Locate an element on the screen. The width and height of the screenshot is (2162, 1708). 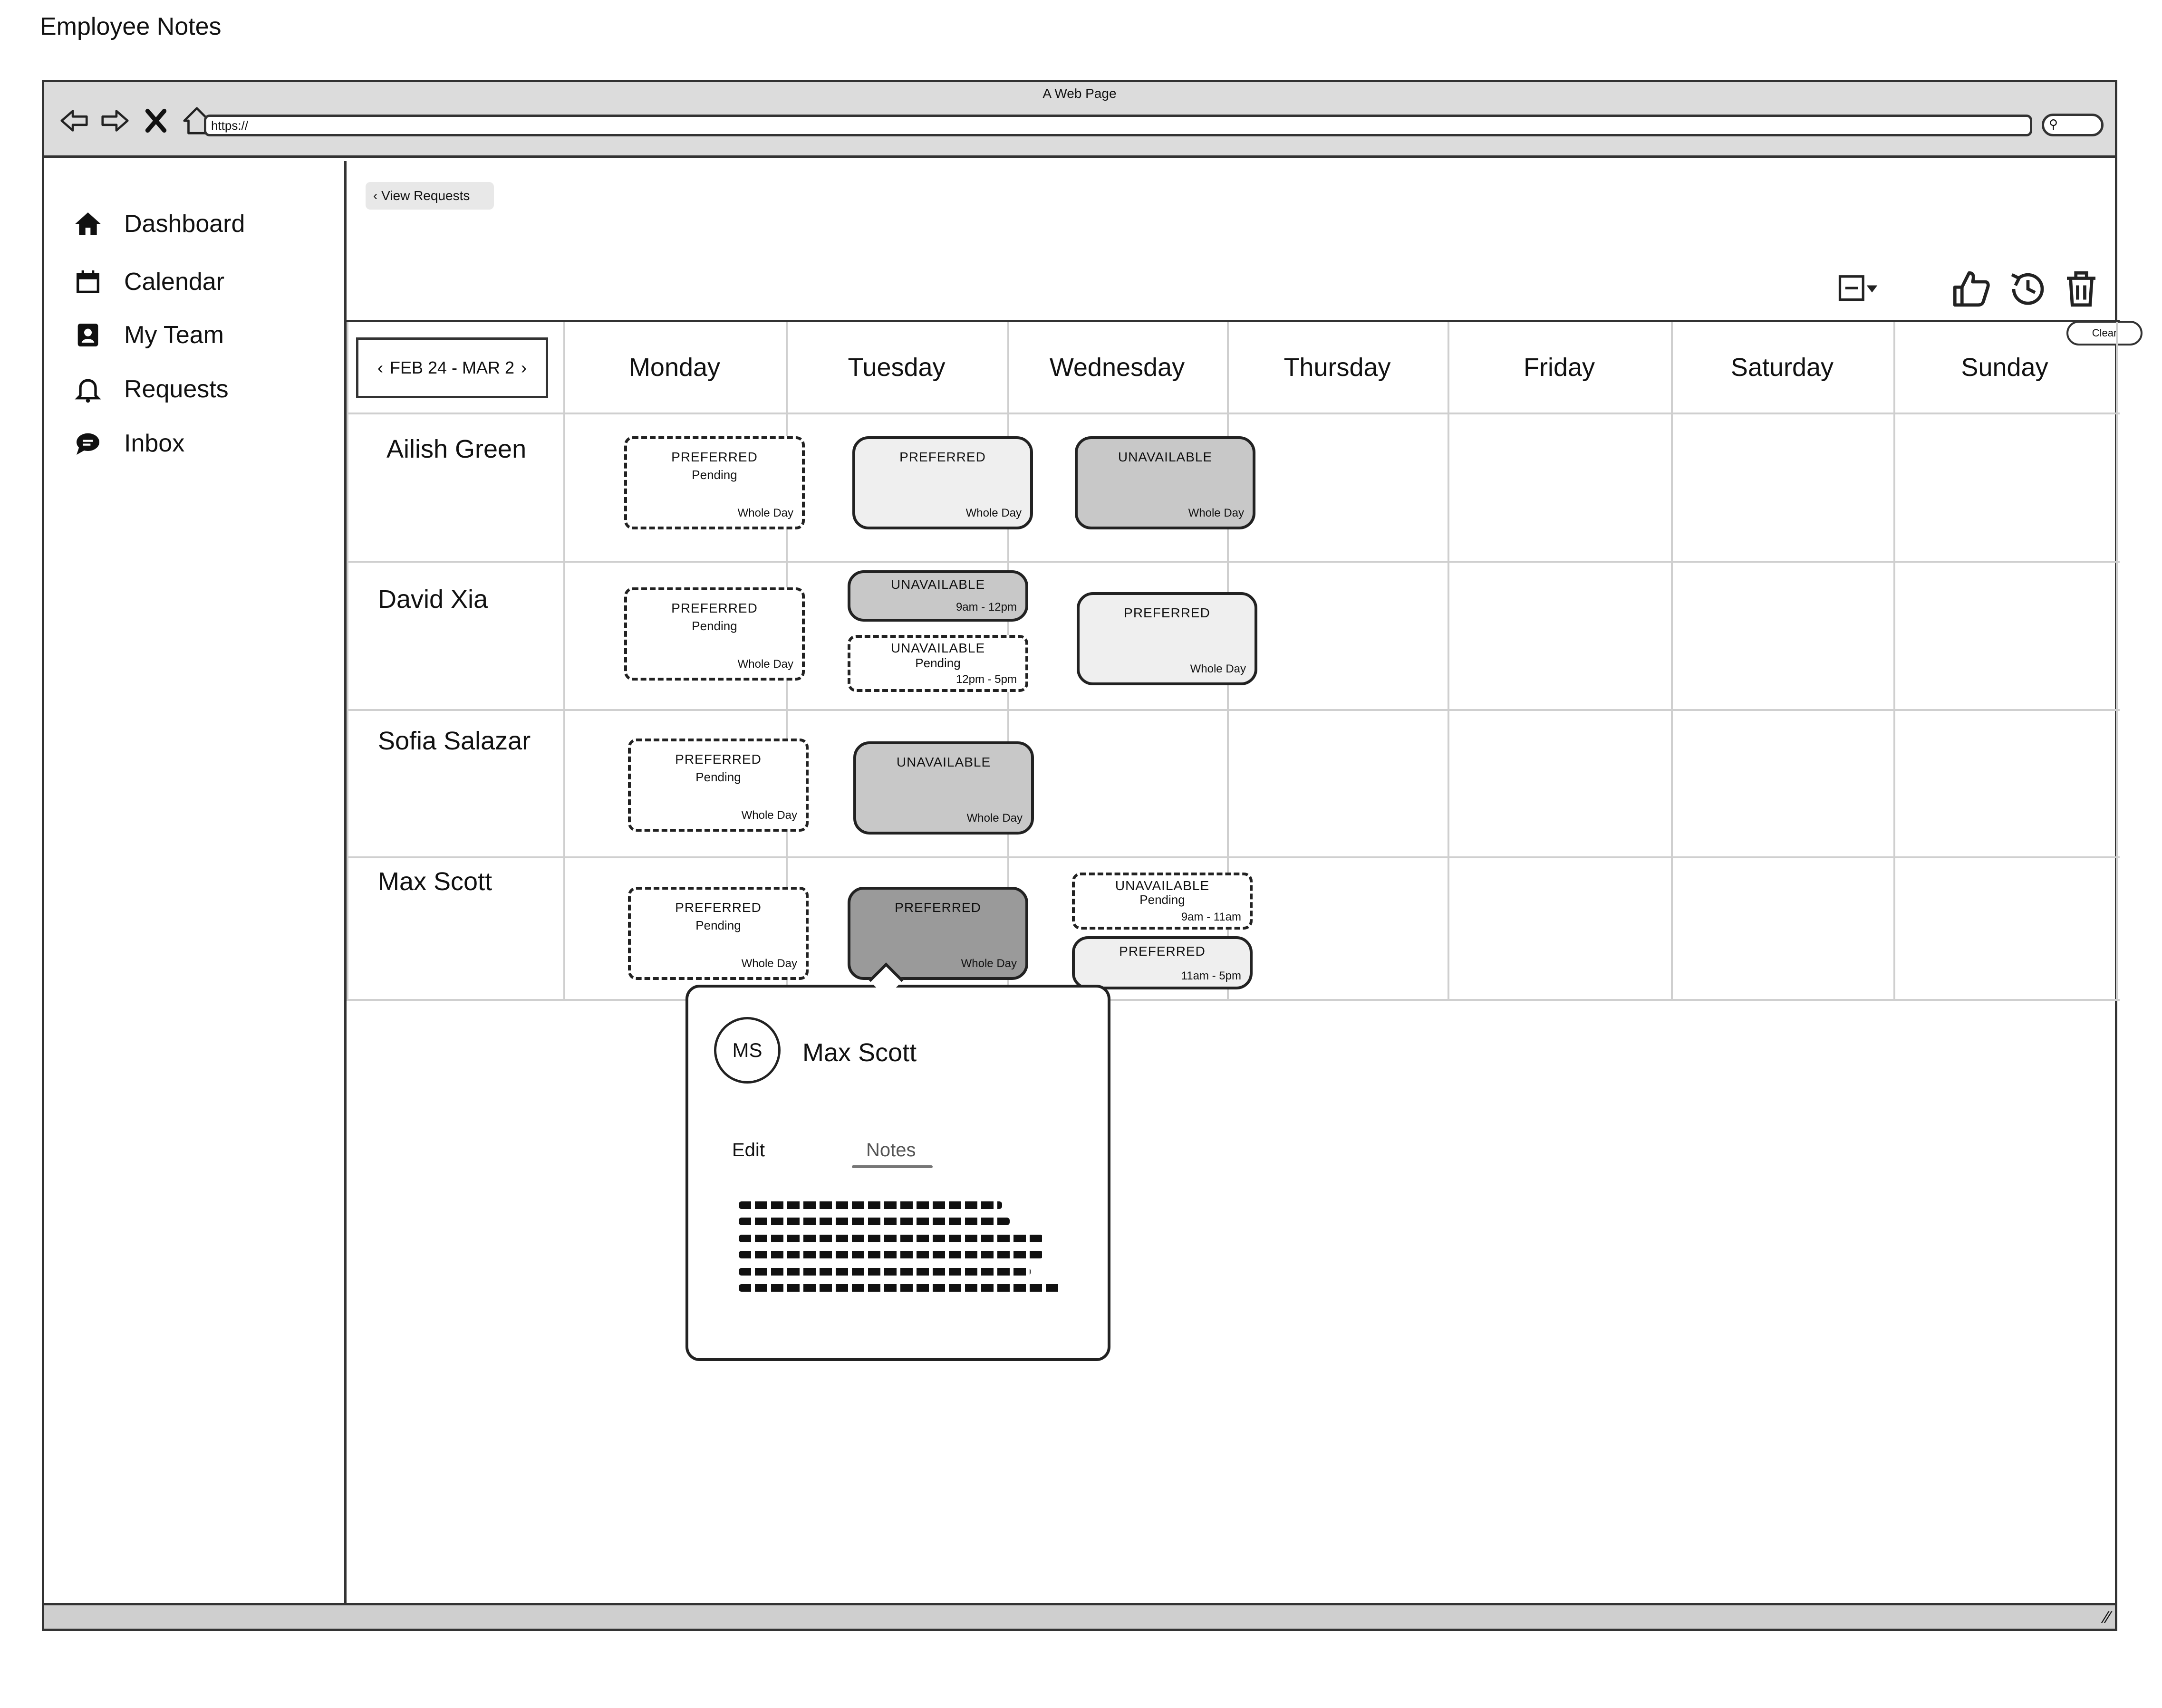
employee-popover: MS Max Scott Edit Notes is located at coordinates (897, 1173).